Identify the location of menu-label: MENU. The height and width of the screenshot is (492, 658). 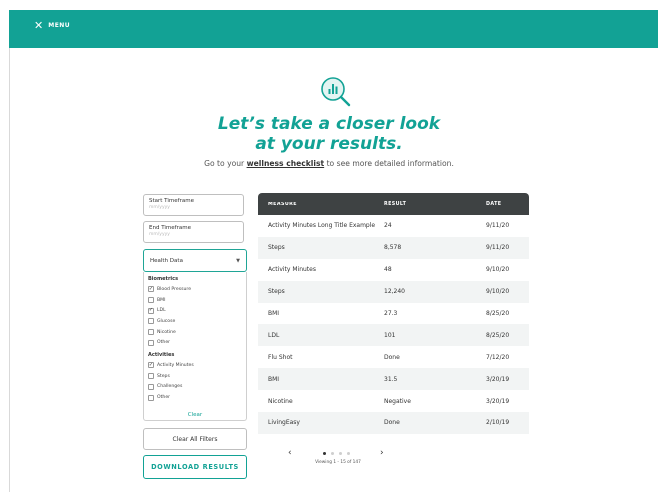
(59, 25).